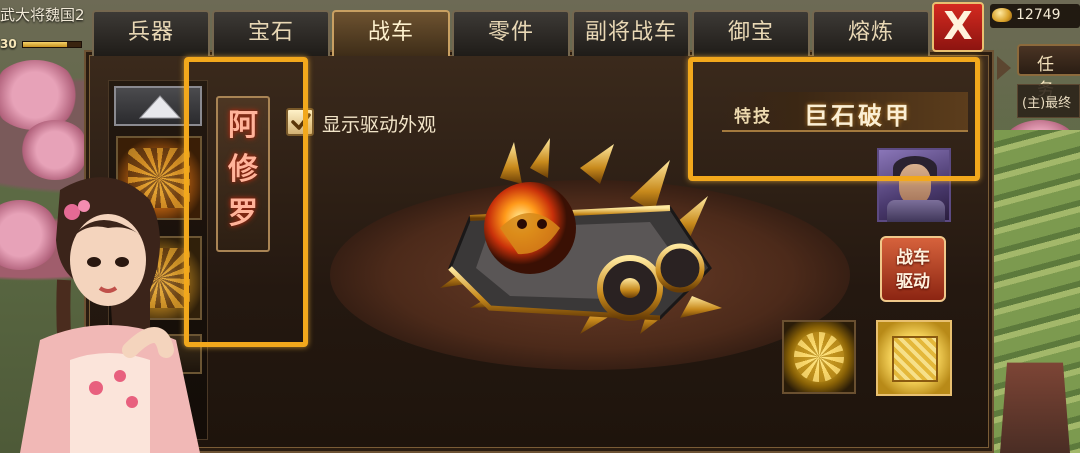 Image resolution: width=1080 pixels, height=453 pixels. What do you see at coordinates (1038, 15) in the screenshot?
I see `gold-value: 12749` at bounding box center [1038, 15].